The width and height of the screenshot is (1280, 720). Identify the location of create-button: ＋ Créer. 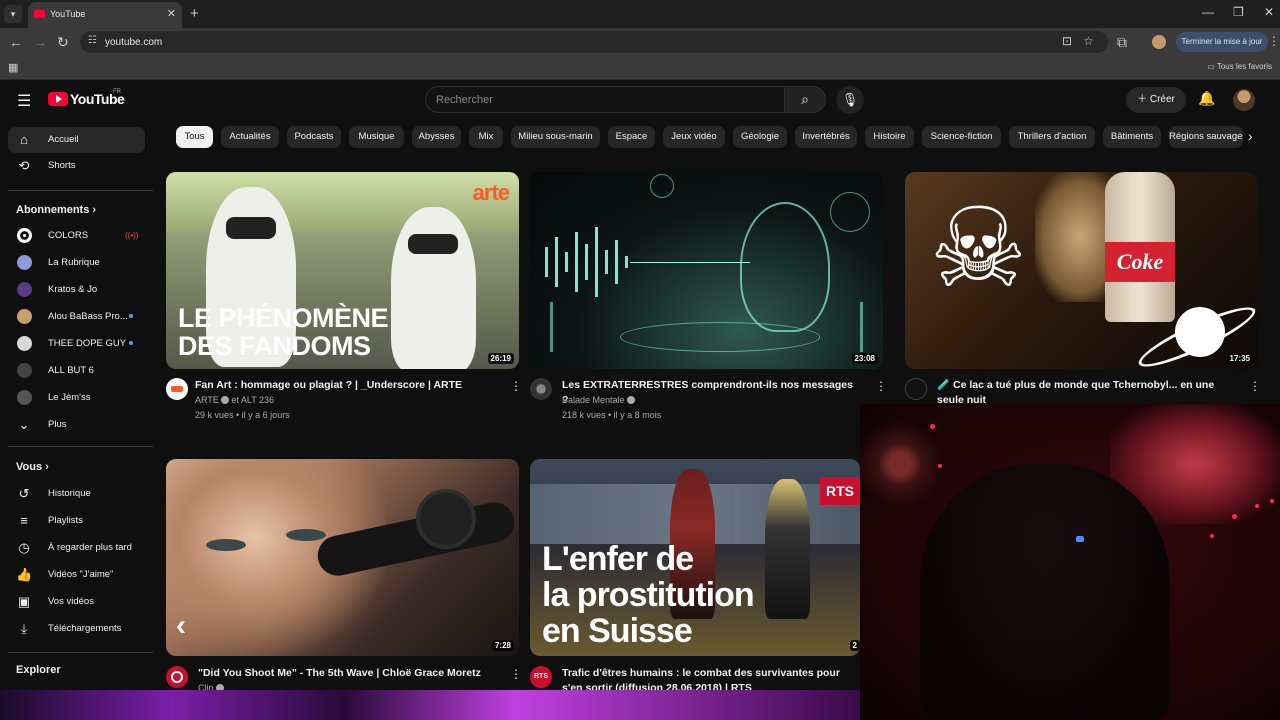
(1156, 100).